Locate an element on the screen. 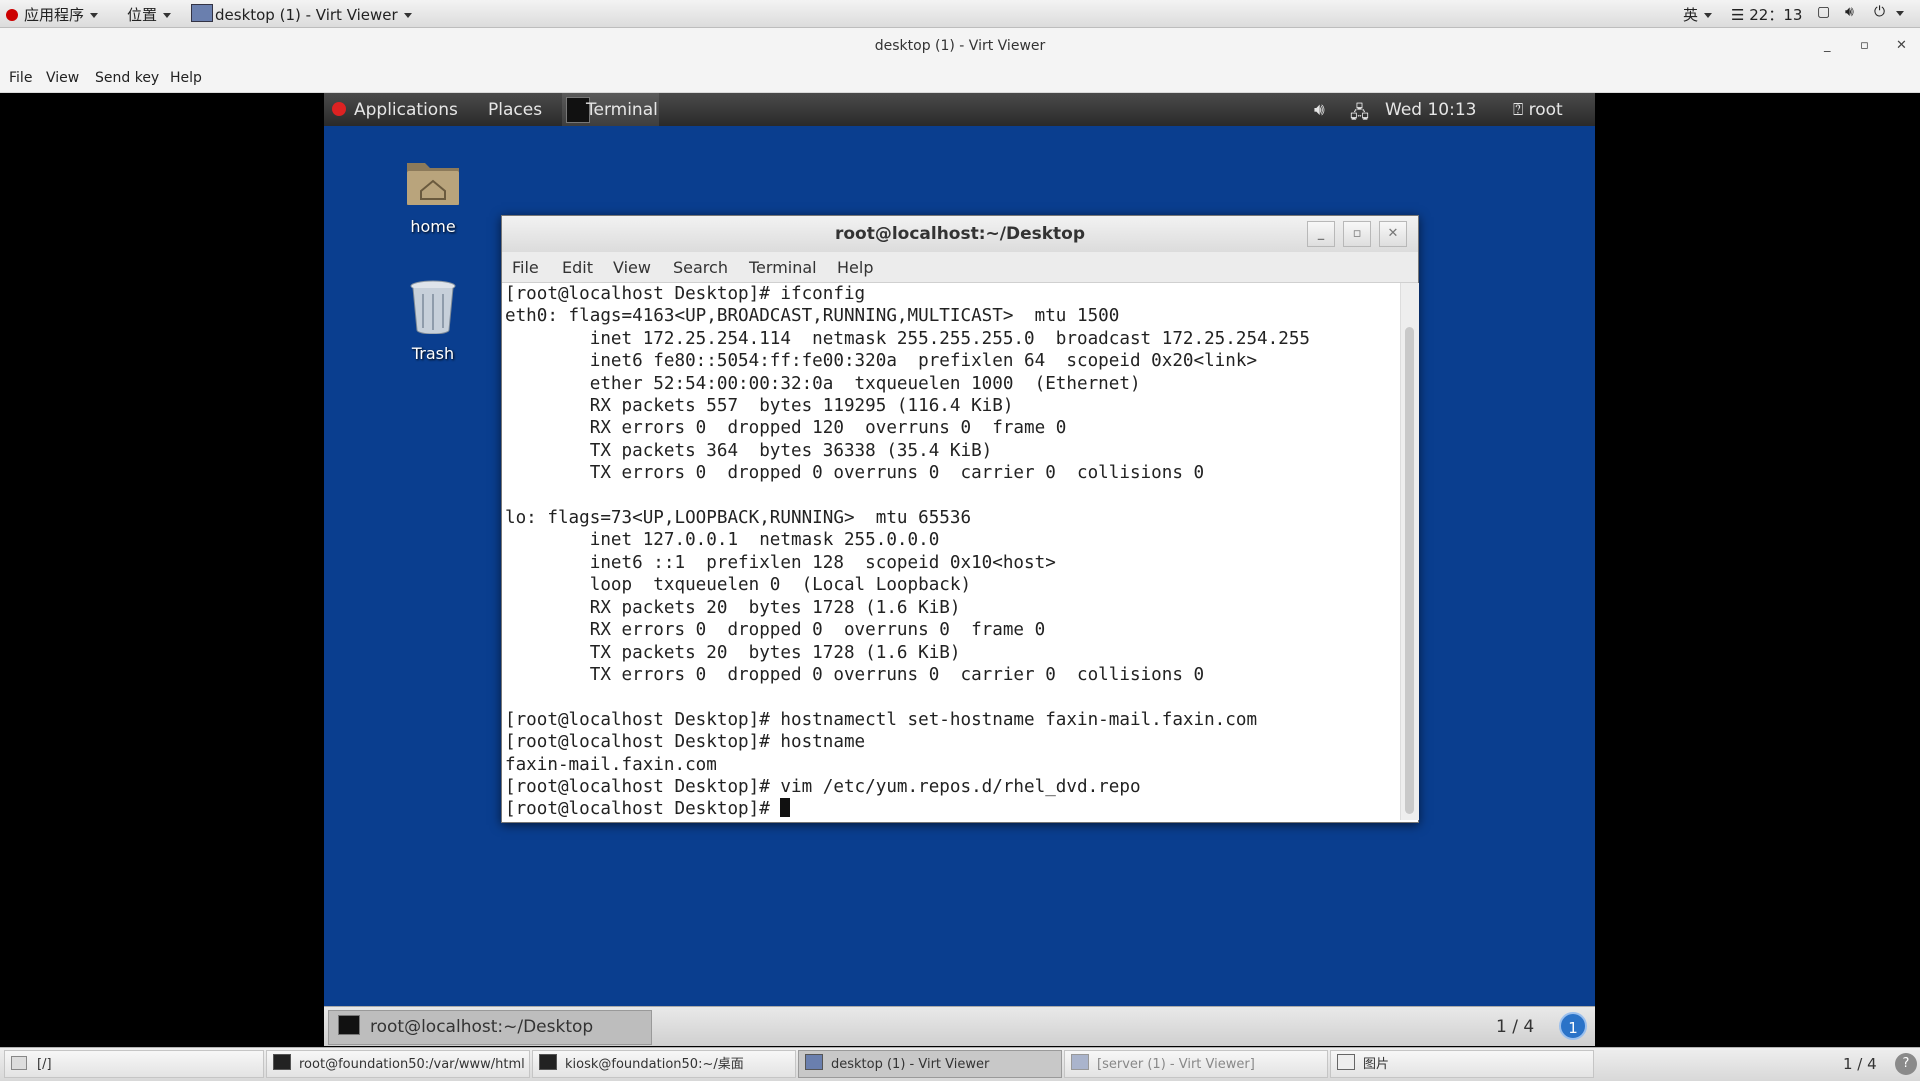 The height and width of the screenshot is (1081, 1920). text-cursor is located at coordinates (785, 808).